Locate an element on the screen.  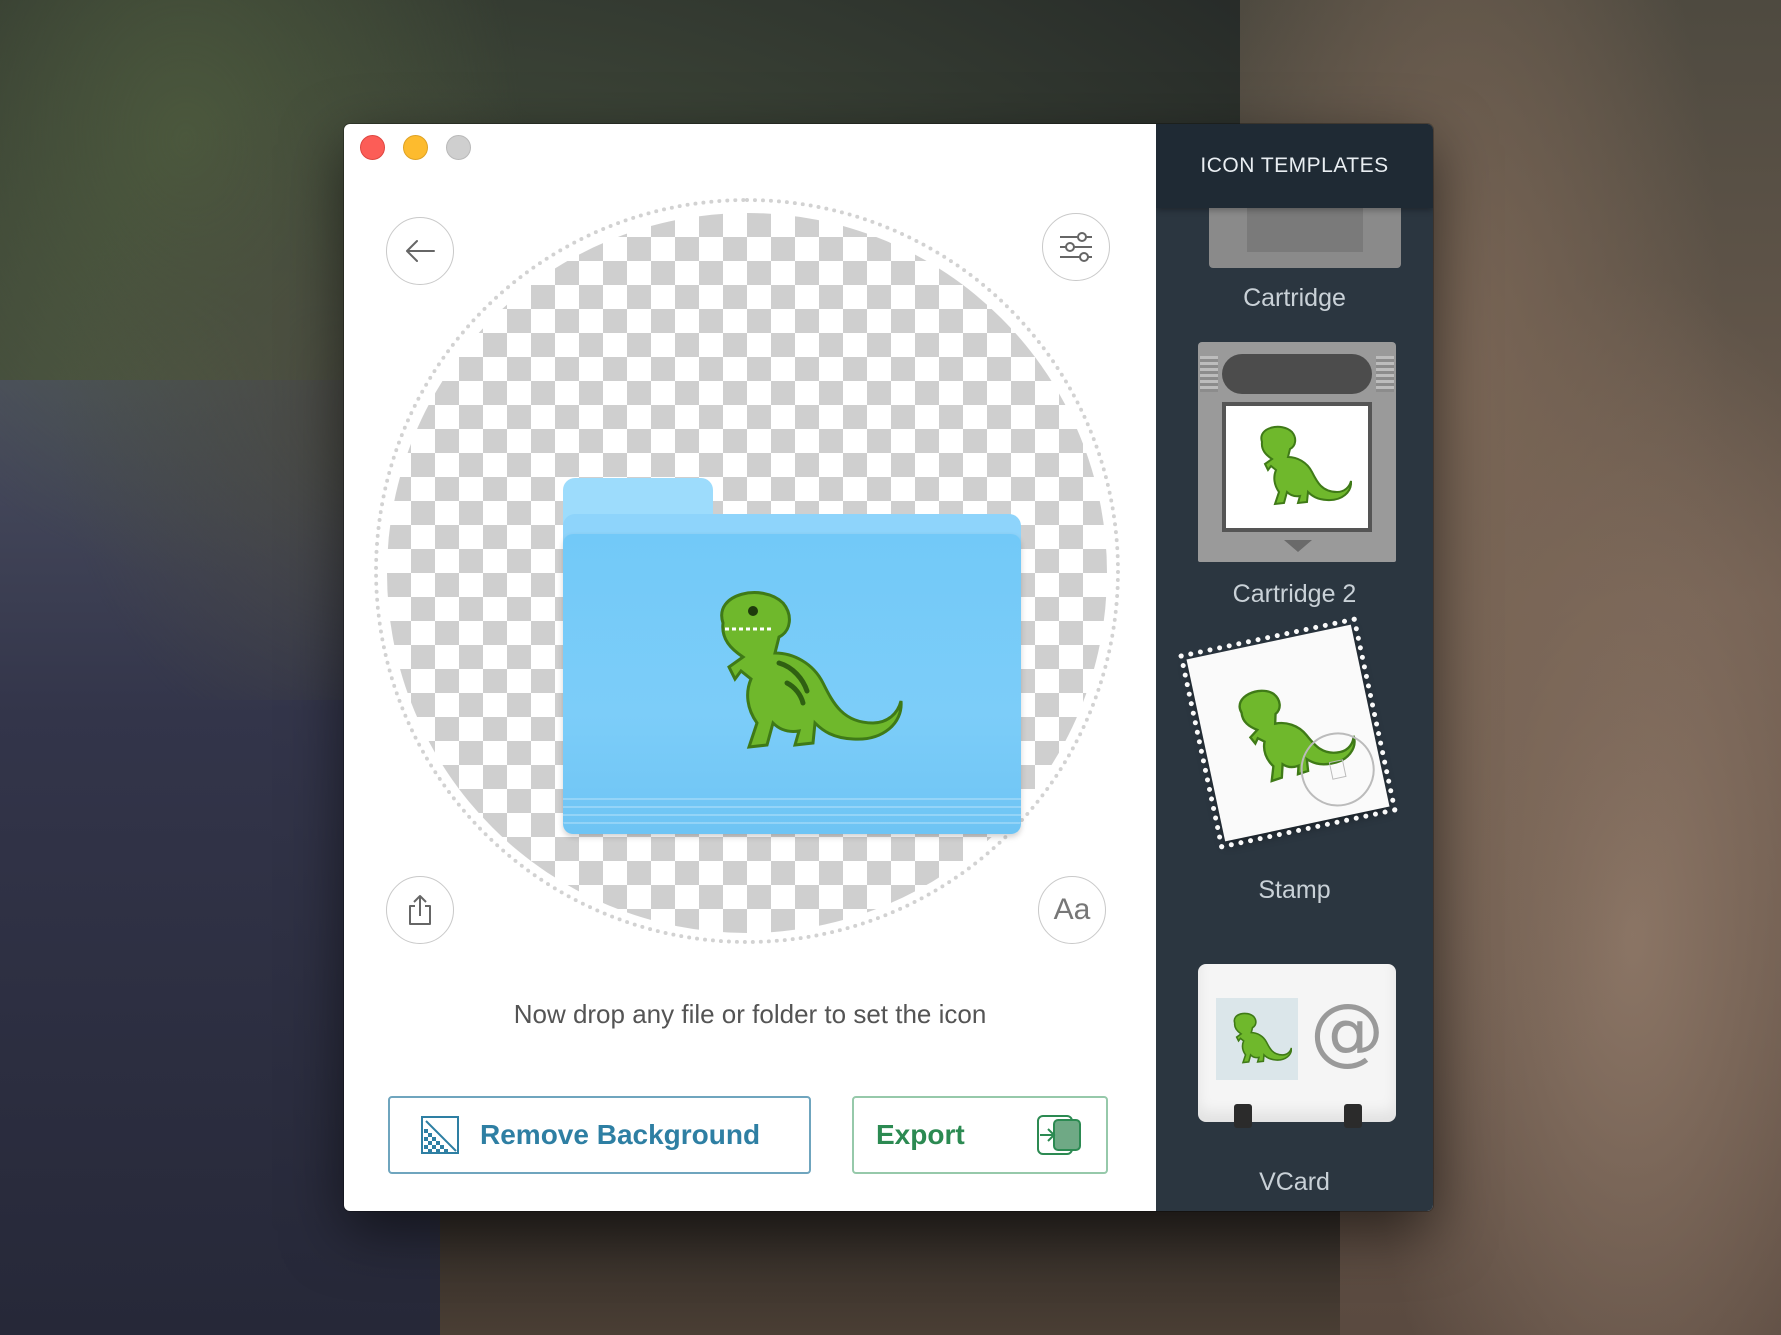
vcard-template-thumbnail: @ is located at coordinates (1297, 1046).